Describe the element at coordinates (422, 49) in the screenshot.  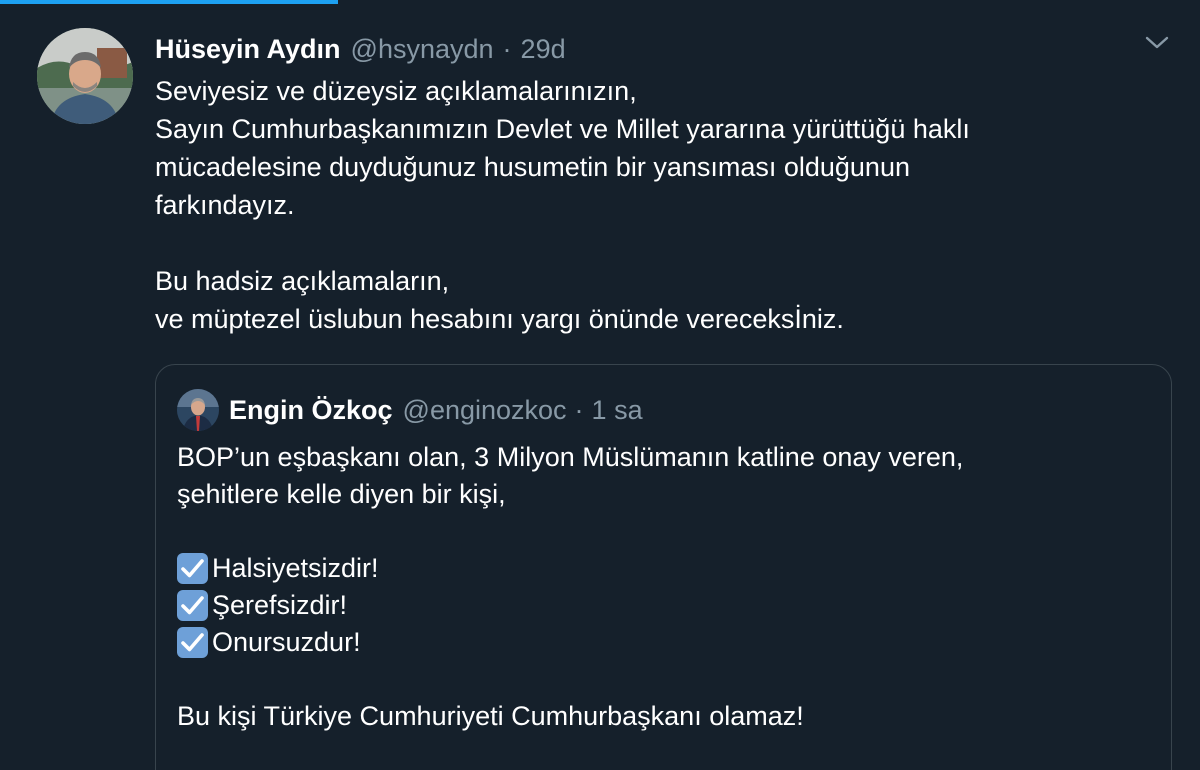
I see `author-handle: @hsynaydn` at that location.